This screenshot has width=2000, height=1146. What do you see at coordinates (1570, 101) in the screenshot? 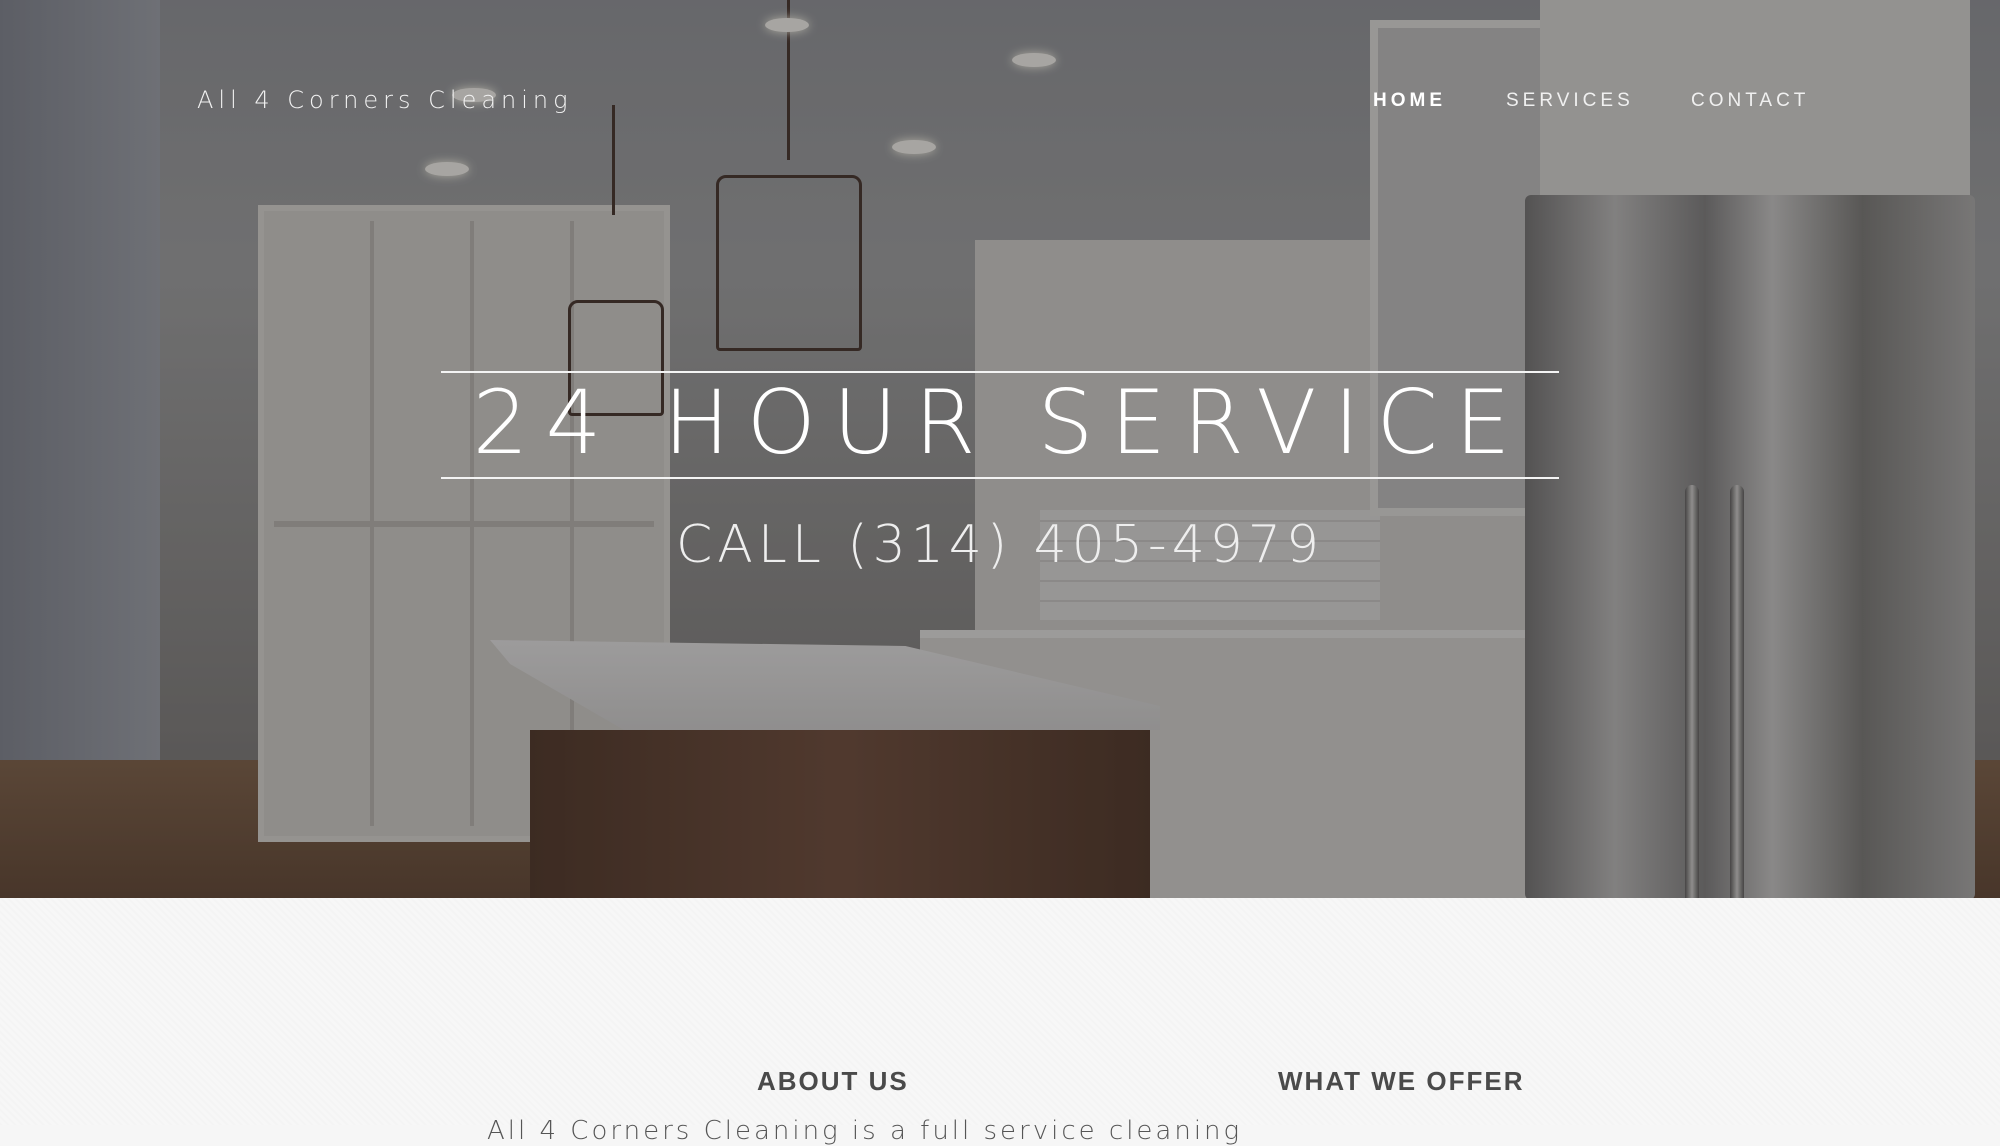
I see `nav-services-link: SERVICES` at bounding box center [1570, 101].